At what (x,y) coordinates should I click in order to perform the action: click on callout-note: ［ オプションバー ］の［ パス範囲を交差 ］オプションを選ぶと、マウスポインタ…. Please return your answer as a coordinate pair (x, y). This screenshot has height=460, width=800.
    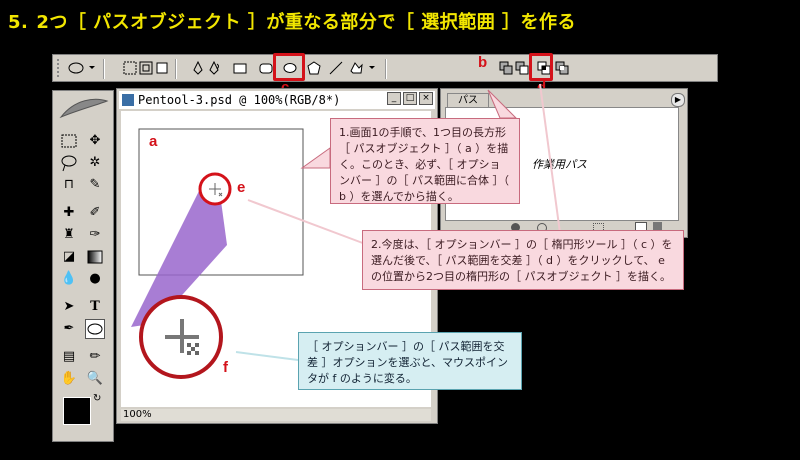
    Looking at the image, I should click on (410, 361).